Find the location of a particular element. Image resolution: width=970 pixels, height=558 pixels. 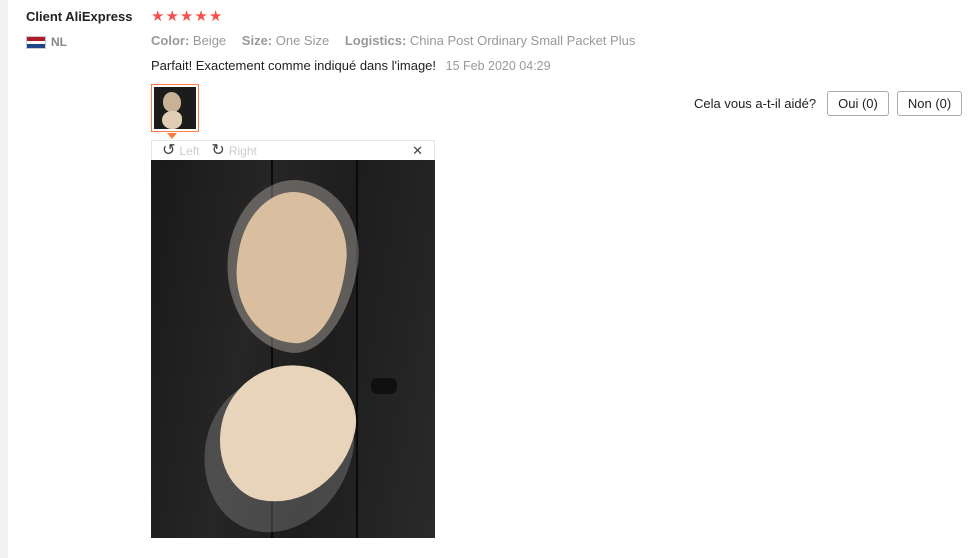

rotate-right-label: Right is located at coordinates (242, 150).